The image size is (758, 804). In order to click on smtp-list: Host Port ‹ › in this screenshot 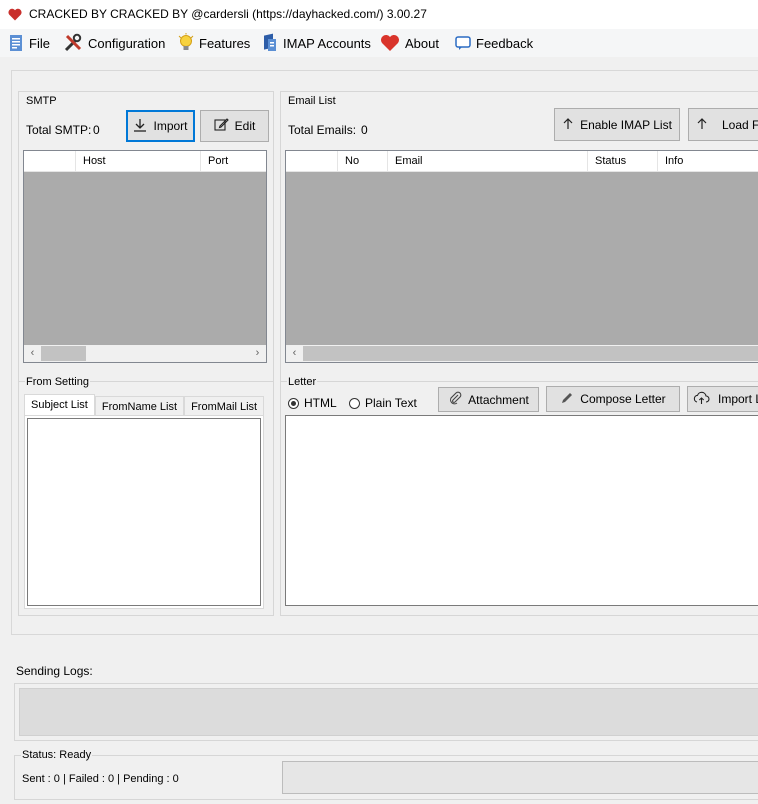, I will do `click(145, 256)`.